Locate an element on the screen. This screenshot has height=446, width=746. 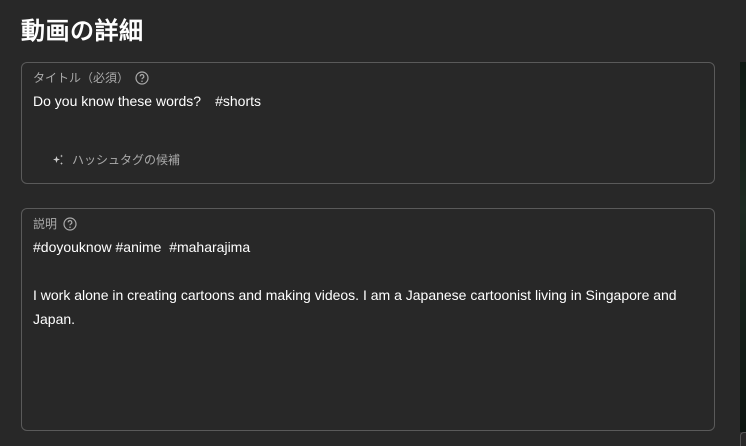
title-field-label: タイトル（必須） is located at coordinates (81, 78).